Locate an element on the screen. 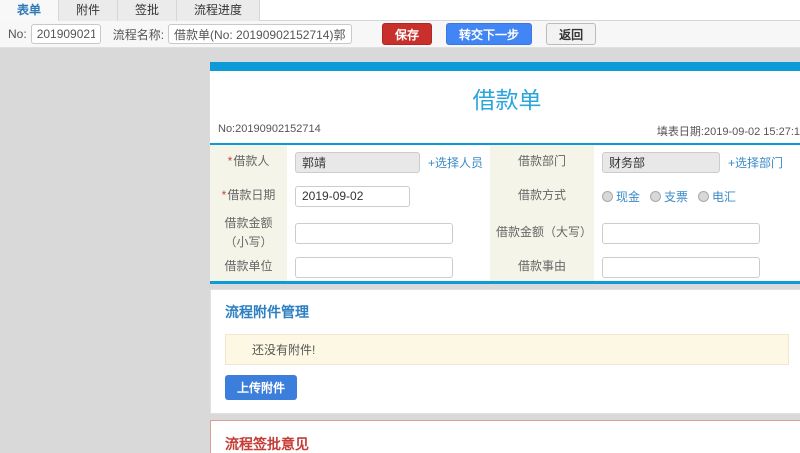 This screenshot has height=453, width=800. loan-unit-label: 借款单位 is located at coordinates (248, 267).